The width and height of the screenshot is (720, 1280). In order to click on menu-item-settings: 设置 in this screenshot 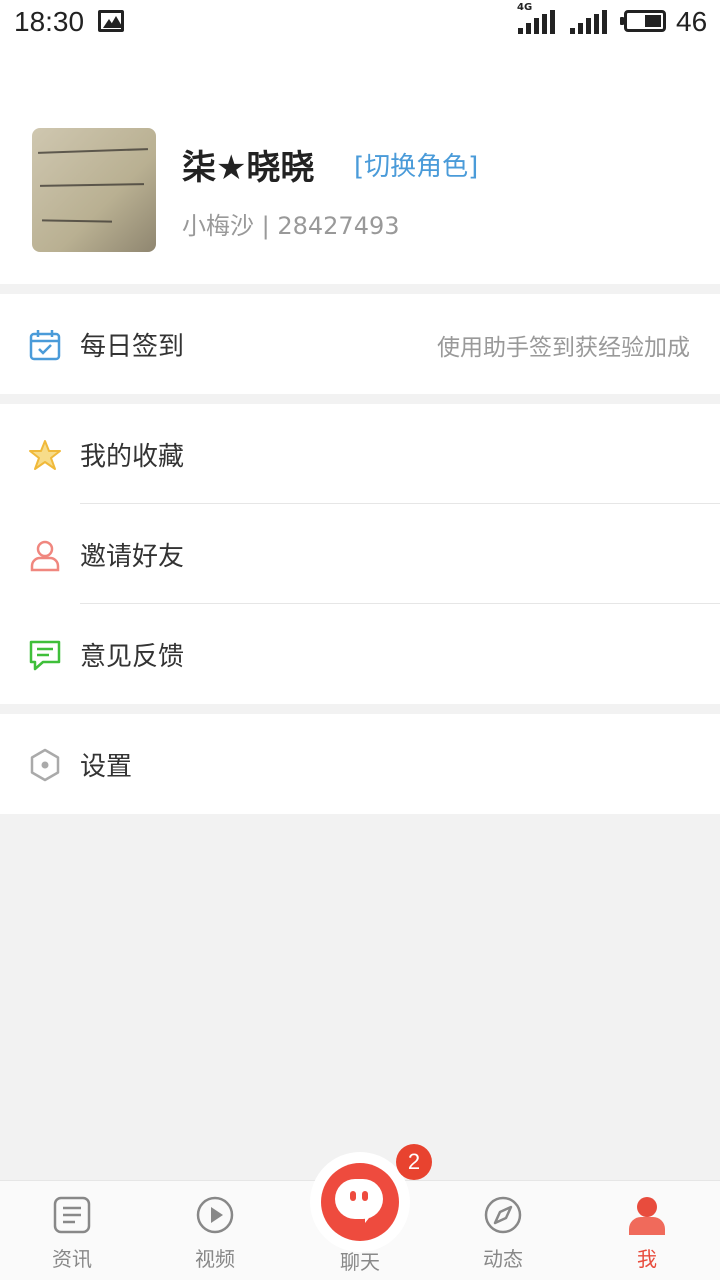, I will do `click(360, 764)`.